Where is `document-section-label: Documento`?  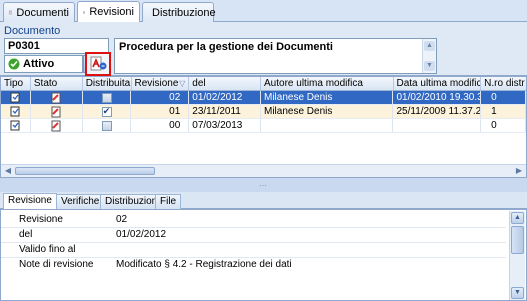 document-section-label: Documento is located at coordinates (32, 31).